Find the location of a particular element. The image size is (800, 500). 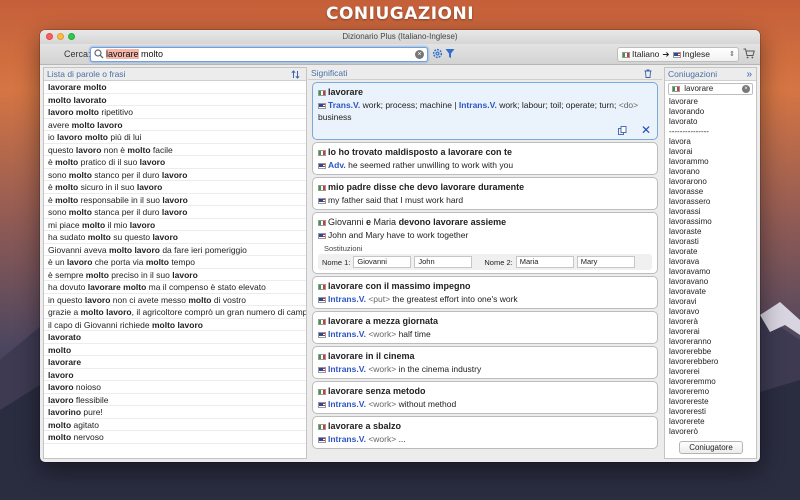

name1-english-field: John is located at coordinates (443, 262).